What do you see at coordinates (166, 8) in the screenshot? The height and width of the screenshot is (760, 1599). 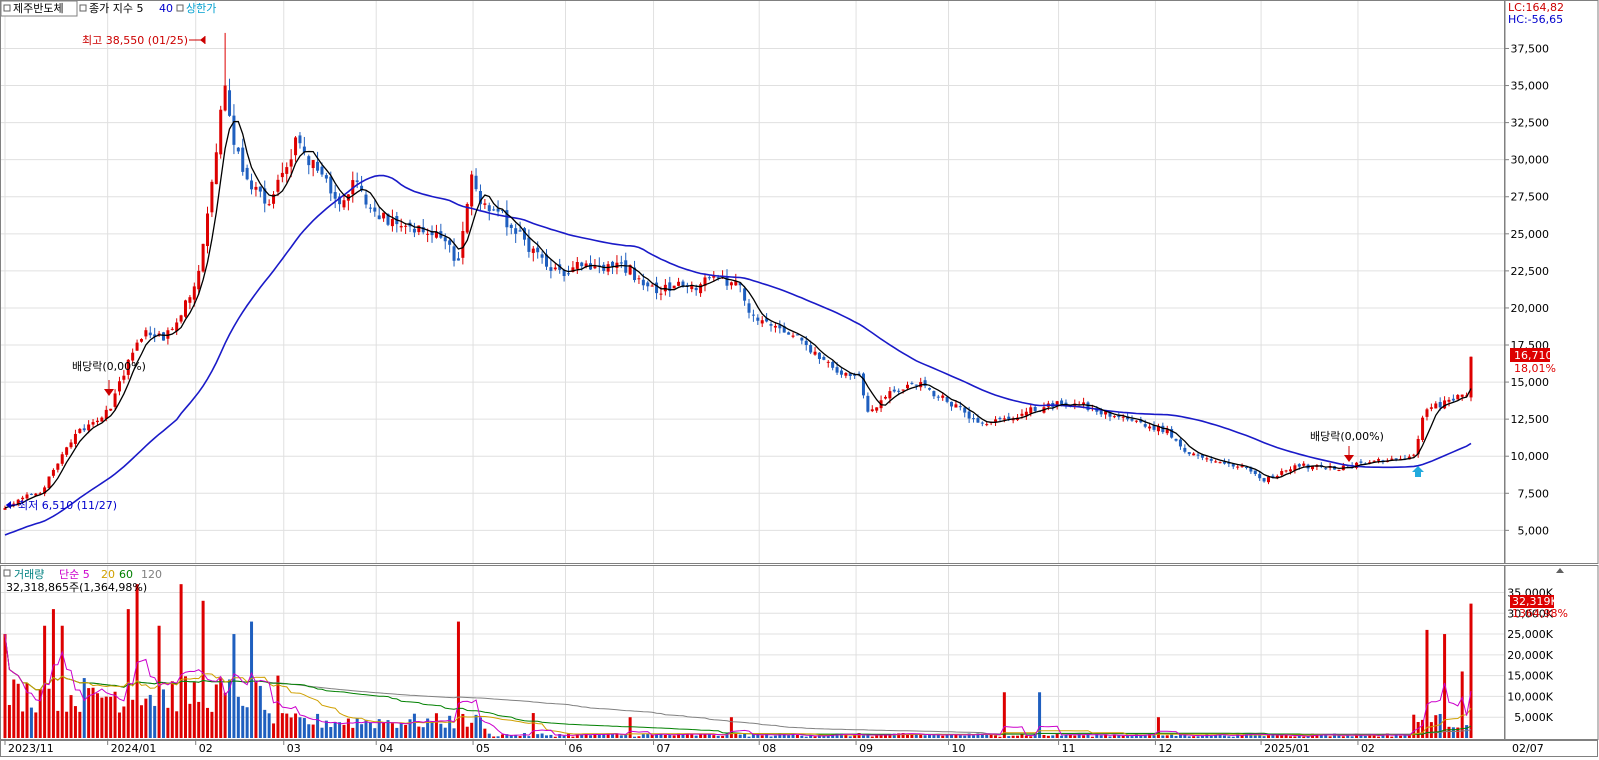 I see `legend-ma40: 40` at bounding box center [166, 8].